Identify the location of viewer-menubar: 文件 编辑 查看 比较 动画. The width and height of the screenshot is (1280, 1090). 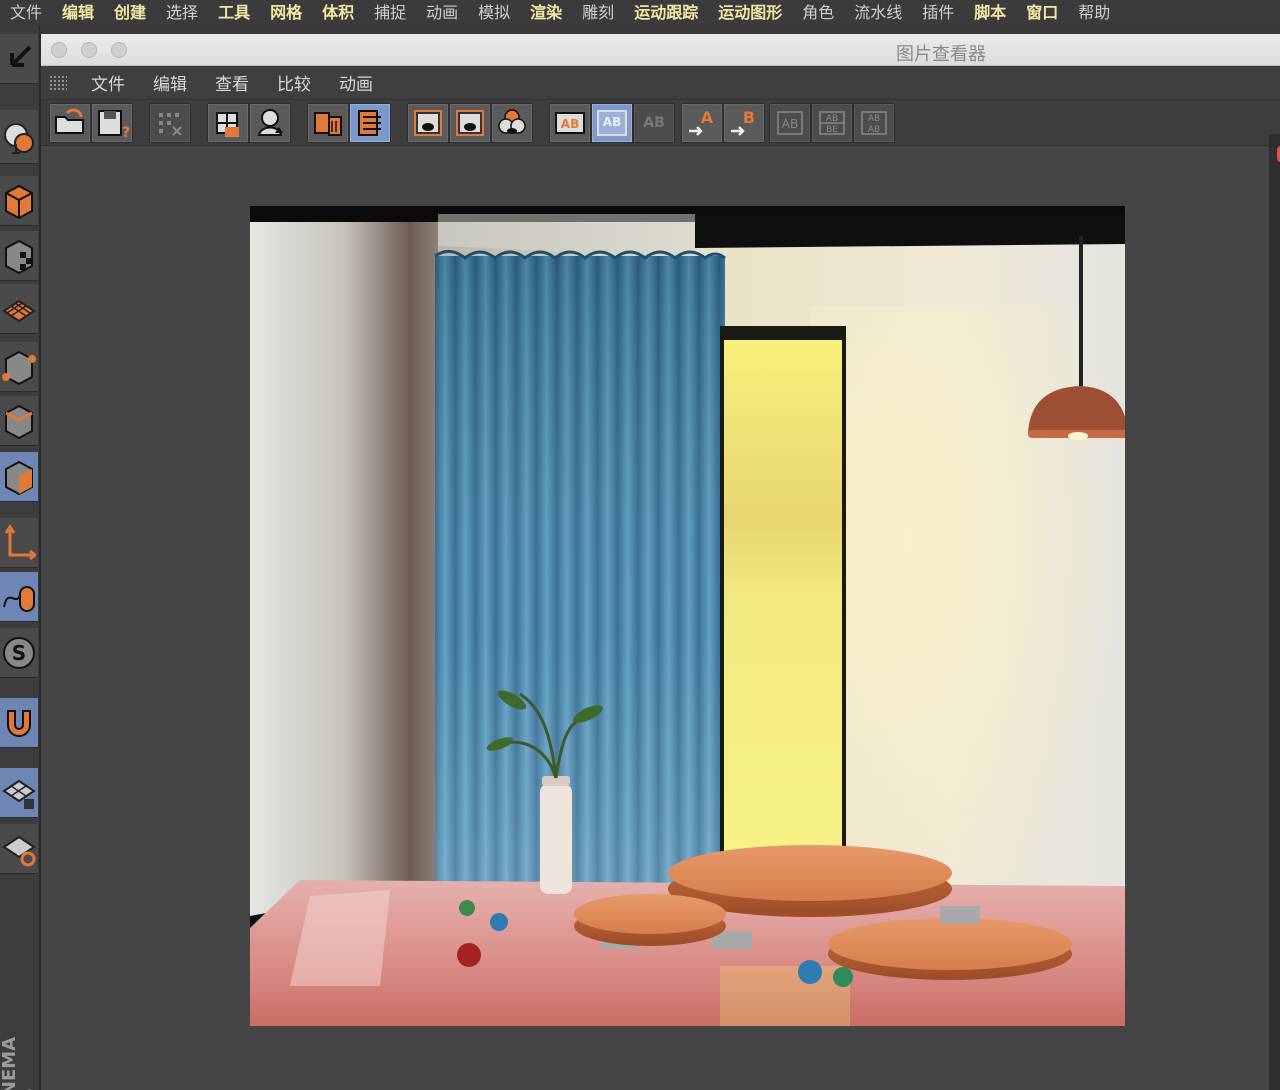
(660, 83).